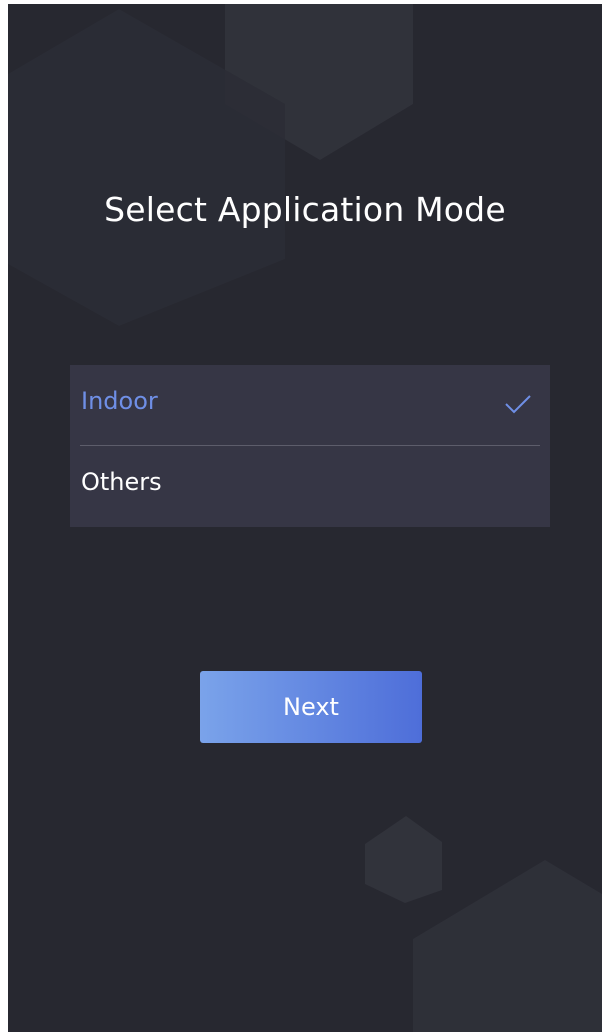 The image size is (602, 1032). I want to click on mode-option-others: Others, so click(310, 486).